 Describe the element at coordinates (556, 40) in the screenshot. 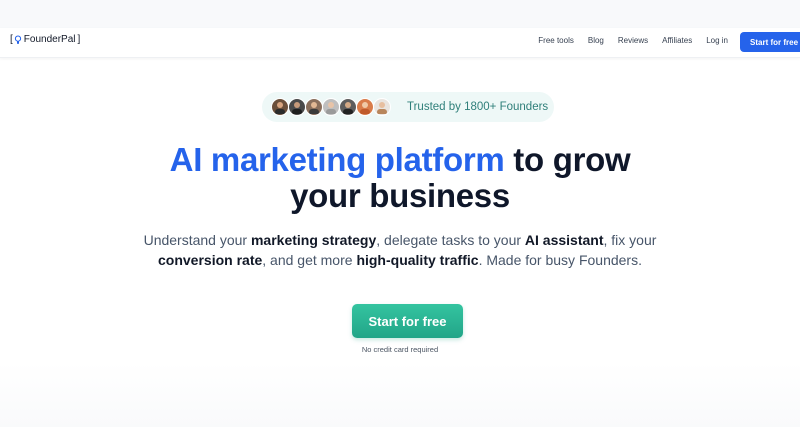

I see `nav-link-free-tools: Free tools` at that location.